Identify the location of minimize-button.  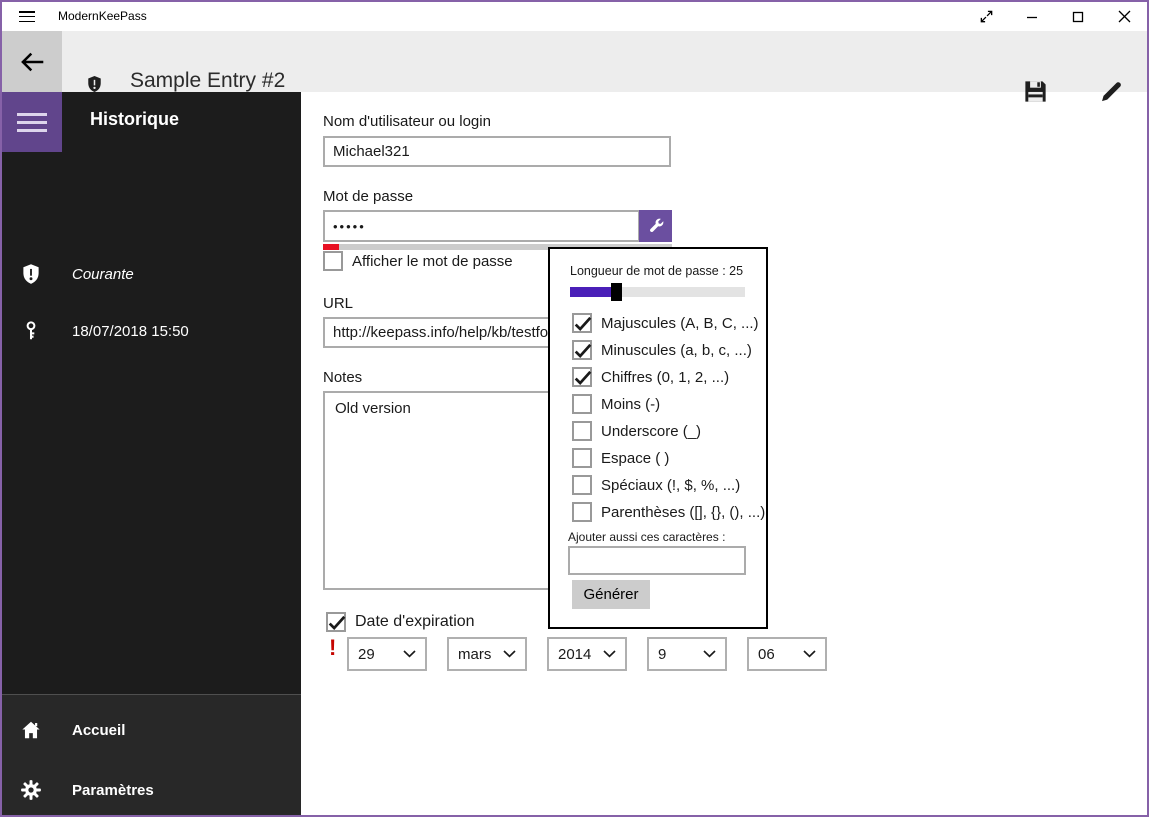
(1032, 16).